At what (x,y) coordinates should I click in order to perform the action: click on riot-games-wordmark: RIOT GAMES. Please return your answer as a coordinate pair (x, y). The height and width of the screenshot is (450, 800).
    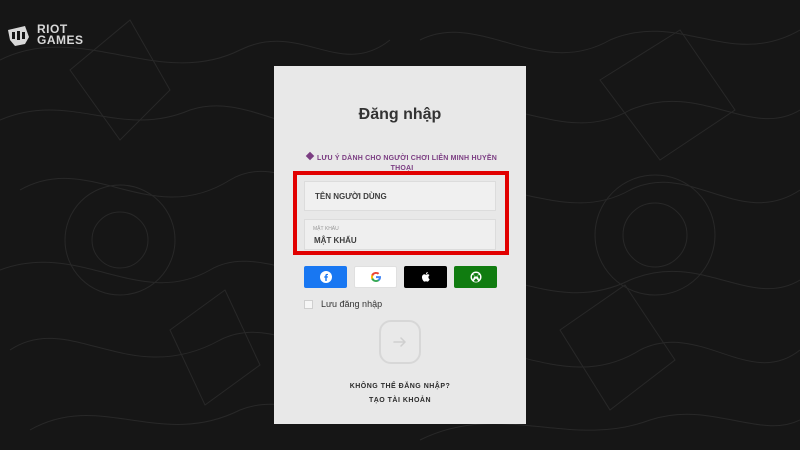
    Looking at the image, I should click on (60, 35).